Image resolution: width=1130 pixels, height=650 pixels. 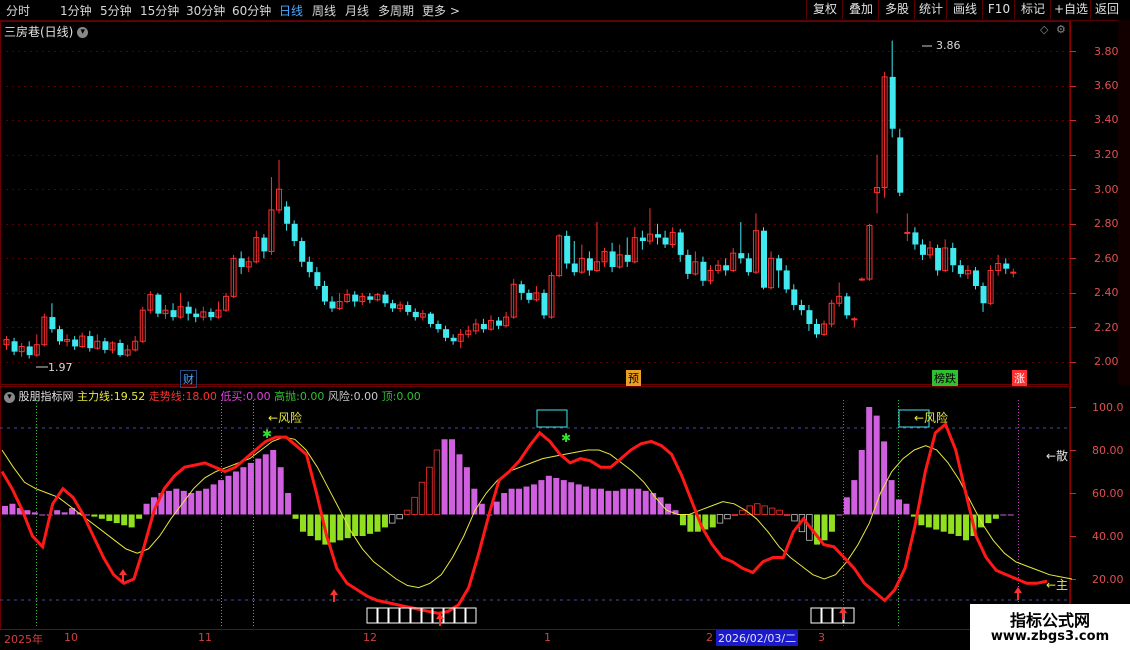 What do you see at coordinates (201, 396) in the screenshot?
I see `indicator-item-value: 18.00` at bounding box center [201, 396].